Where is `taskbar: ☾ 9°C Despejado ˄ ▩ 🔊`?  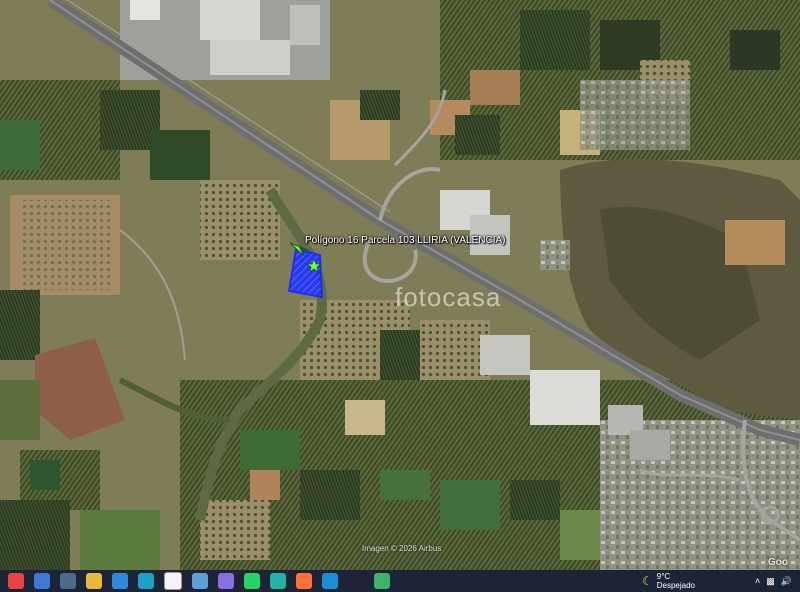
taskbar: ☾ 9°C Despejado ˄ ▩ 🔊 is located at coordinates (400, 581).